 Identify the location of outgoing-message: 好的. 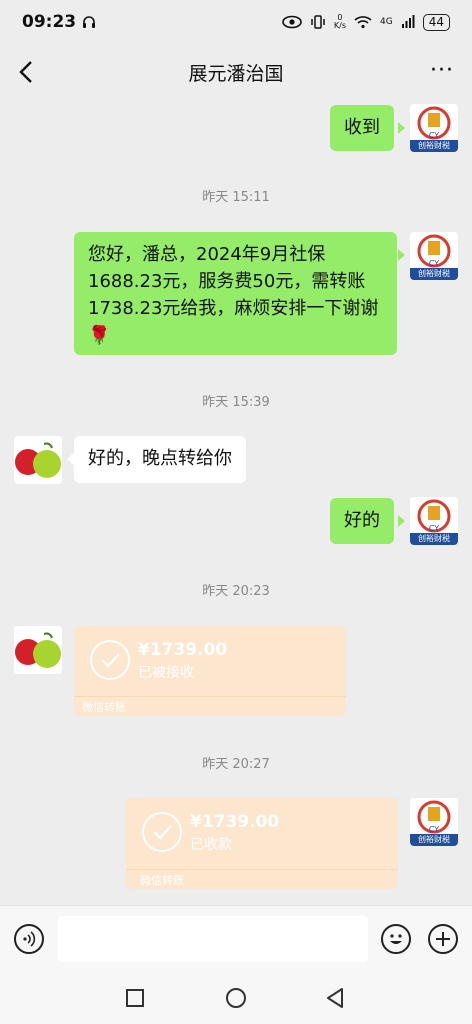
(362, 521).